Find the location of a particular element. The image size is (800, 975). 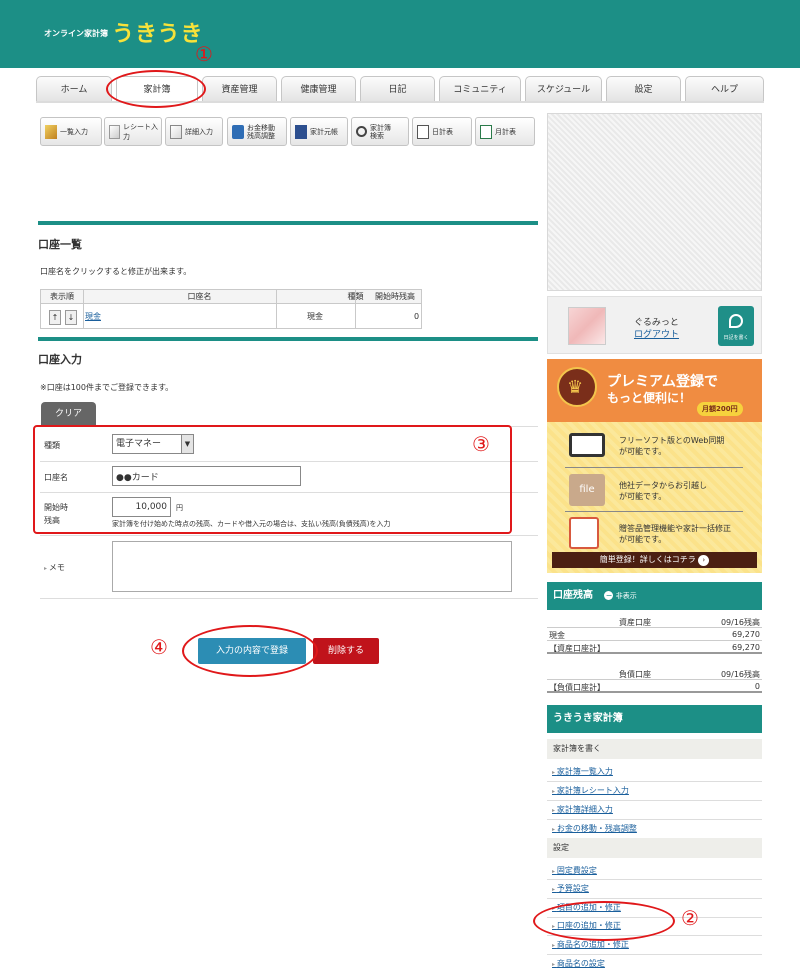

feature-item: file 他社データからお引越し が可能です。 is located at coordinates (654, 492).